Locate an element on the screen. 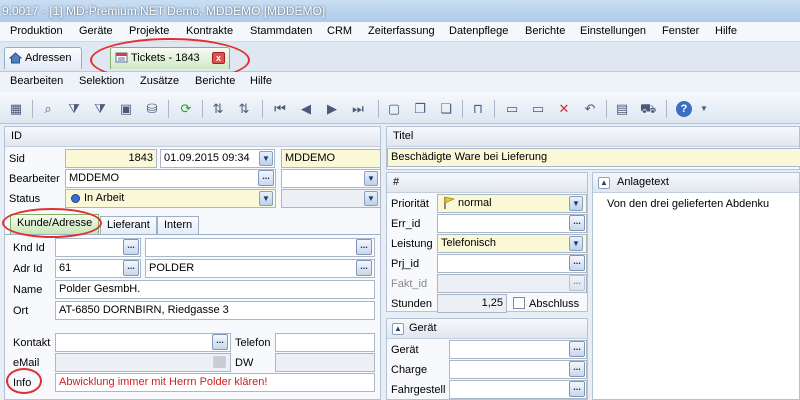  anlagetext-content: Von den drei gelieferten Abdenku is located at coordinates (703, 204).